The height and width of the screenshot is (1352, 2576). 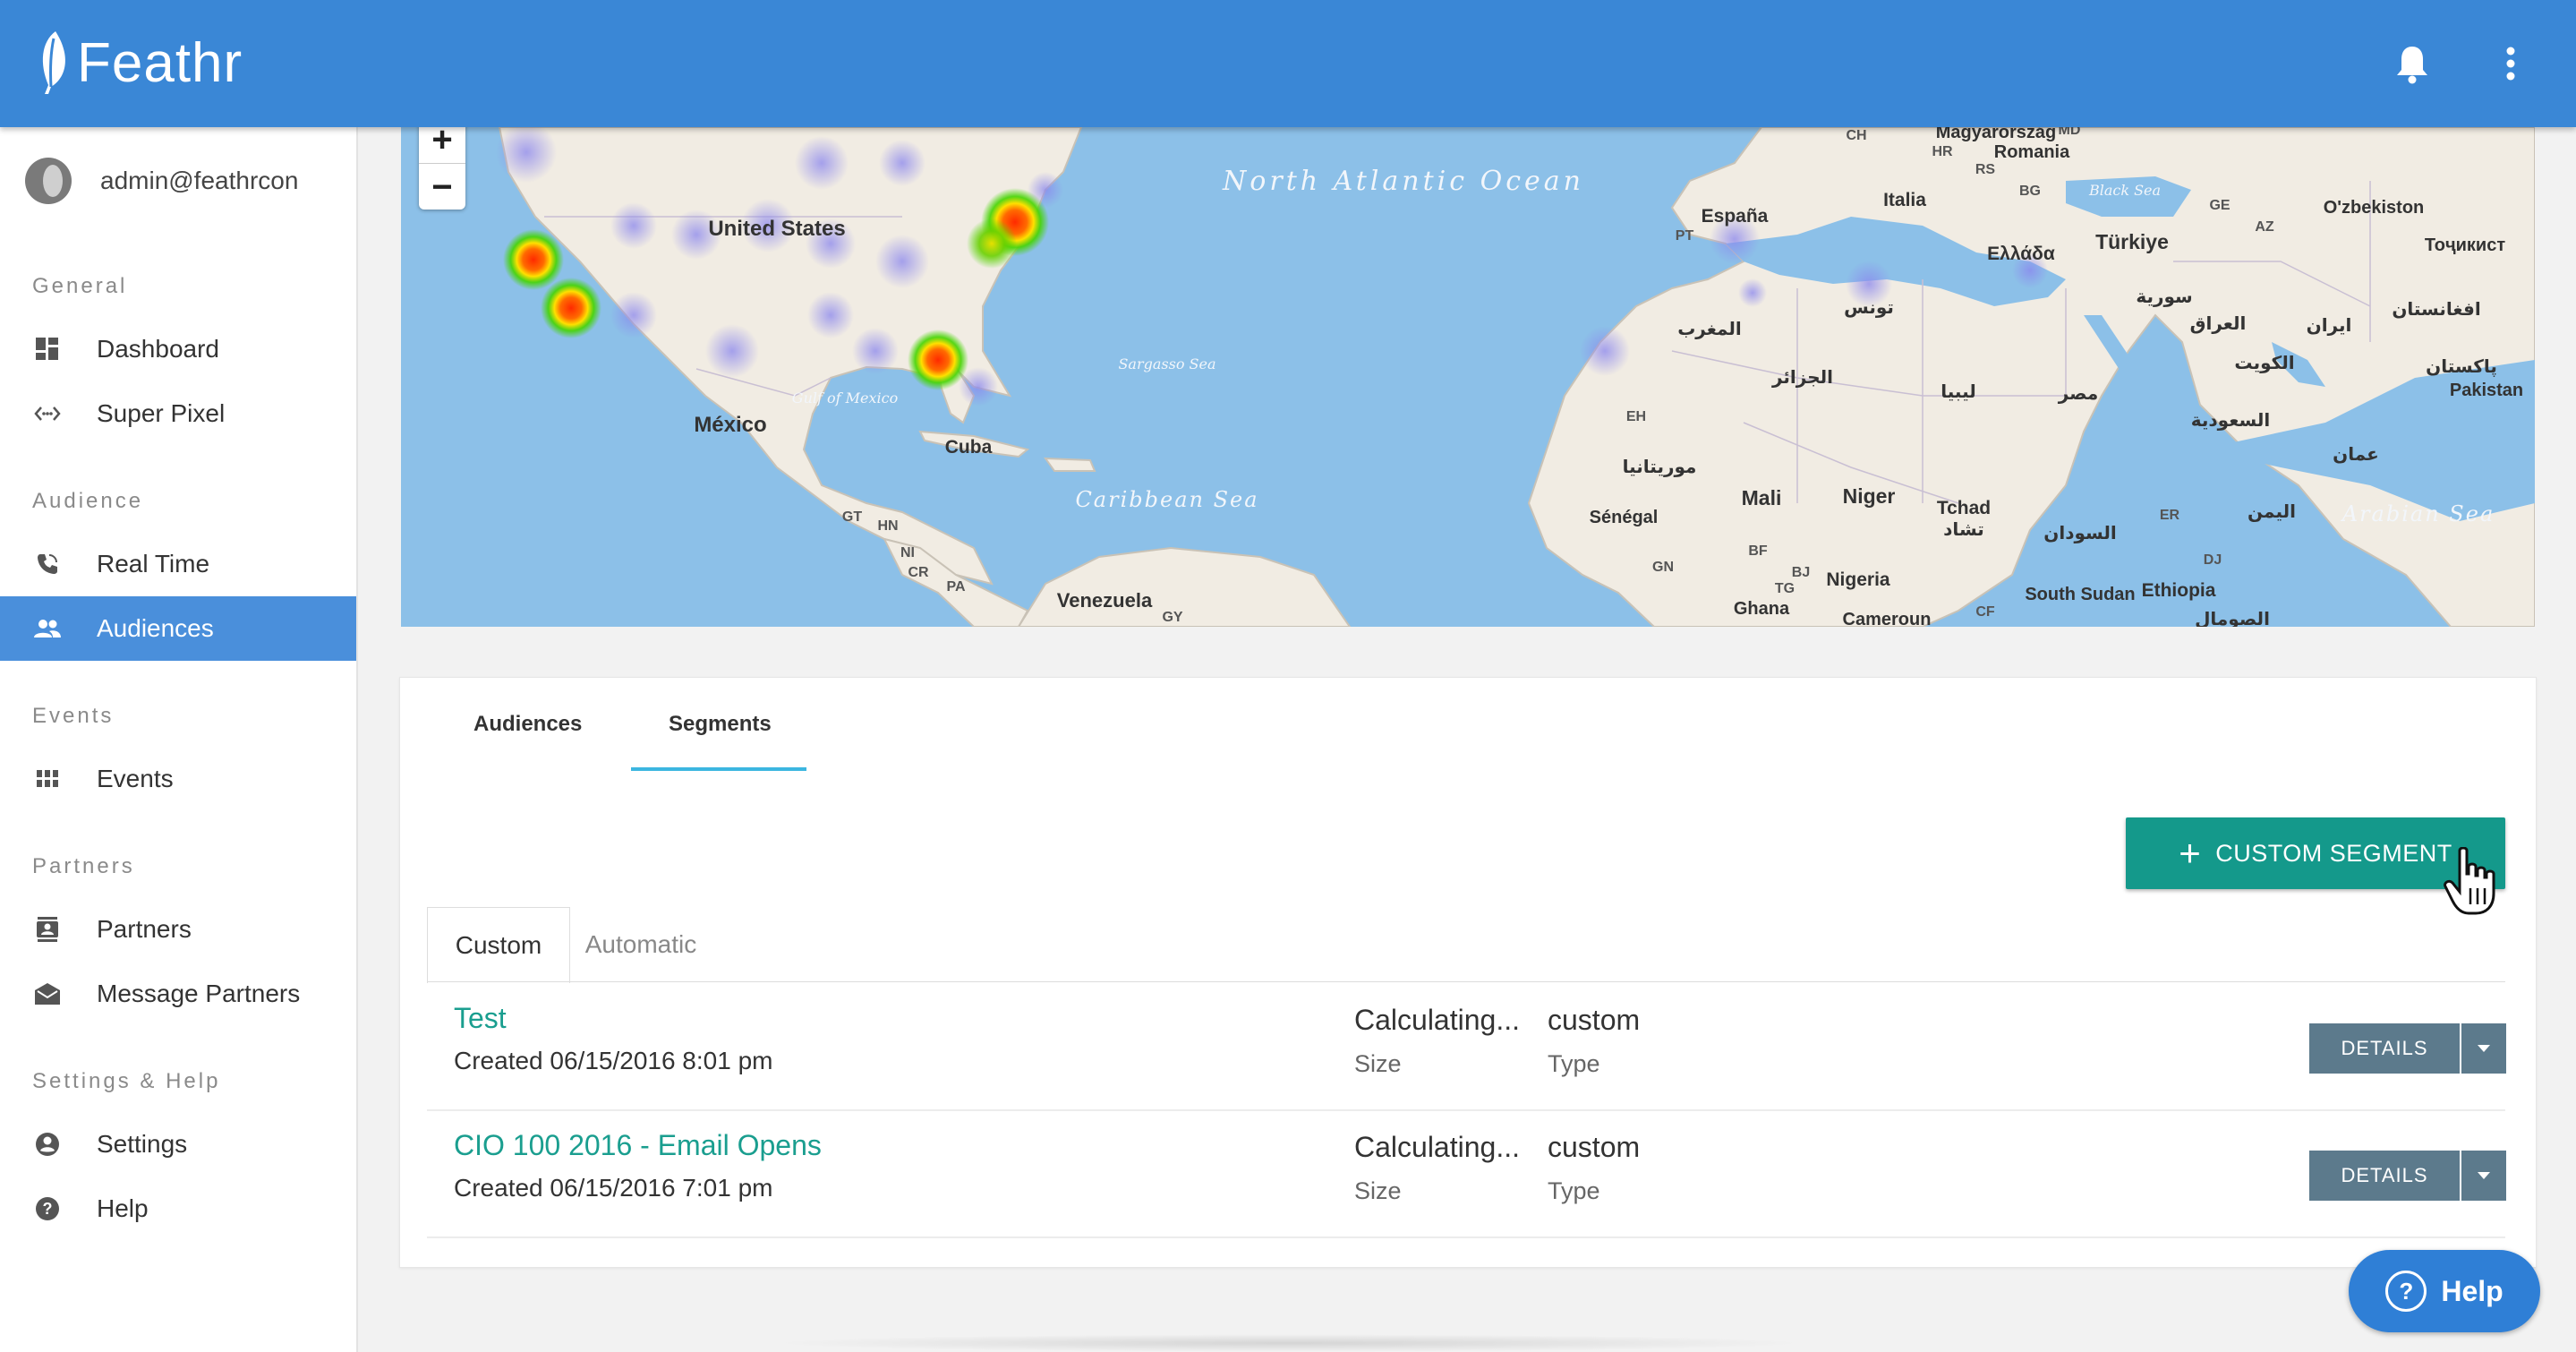 What do you see at coordinates (2444, 1291) in the screenshot?
I see `help-floating-button: ? Help` at bounding box center [2444, 1291].